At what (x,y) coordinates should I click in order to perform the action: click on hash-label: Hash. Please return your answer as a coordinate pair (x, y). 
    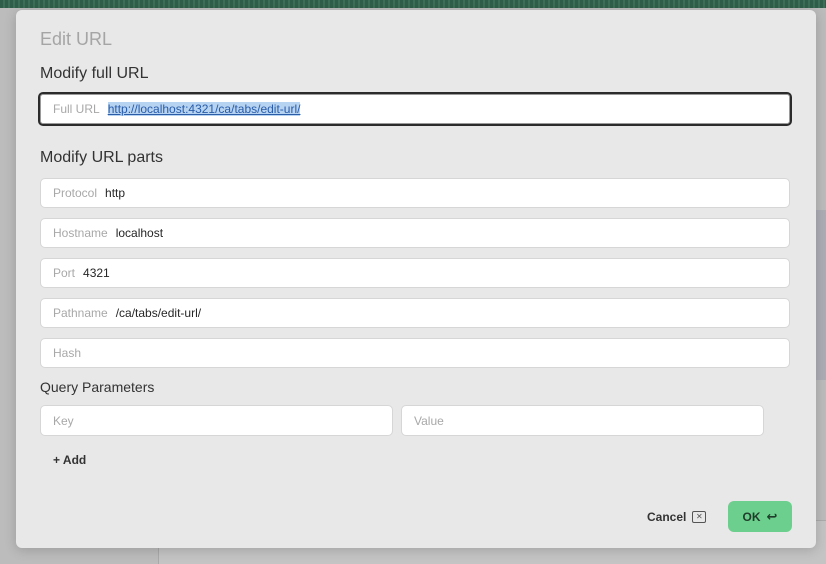
    Looking at the image, I should click on (67, 353).